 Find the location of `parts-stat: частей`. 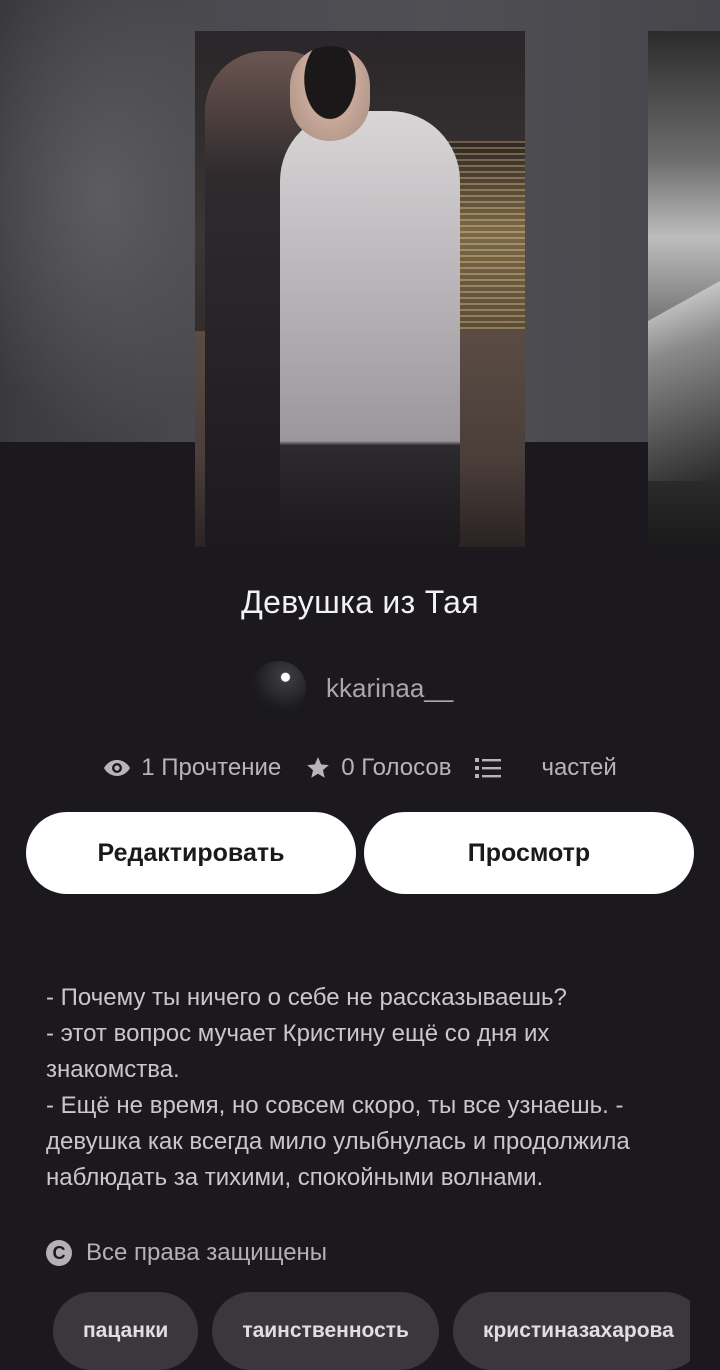

parts-stat: частей is located at coordinates (546, 768).